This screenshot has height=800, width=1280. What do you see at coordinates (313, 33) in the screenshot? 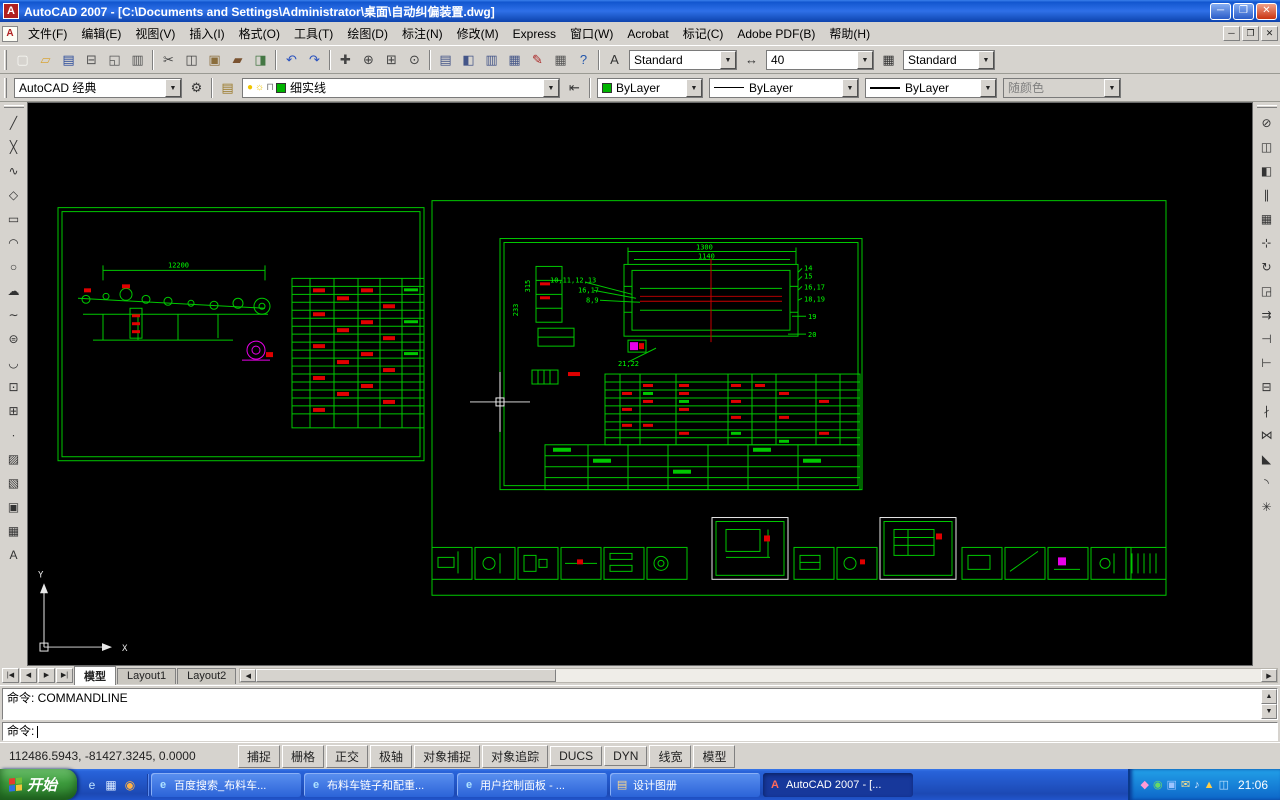
I see `menu-tools: 工具(T)` at bounding box center [313, 33].